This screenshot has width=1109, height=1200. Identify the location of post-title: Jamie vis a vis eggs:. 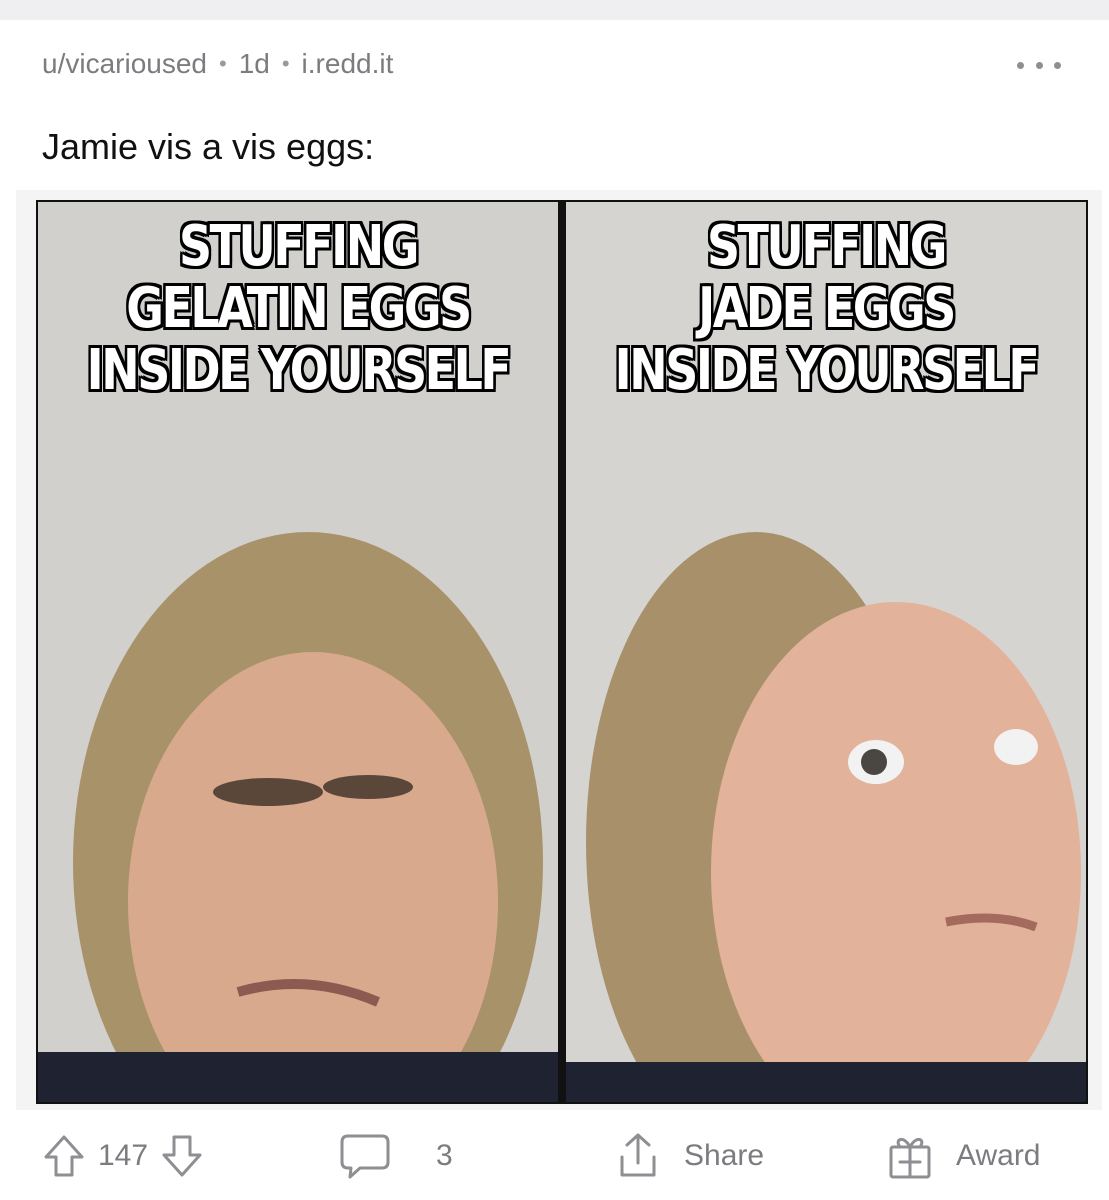
(208, 147).